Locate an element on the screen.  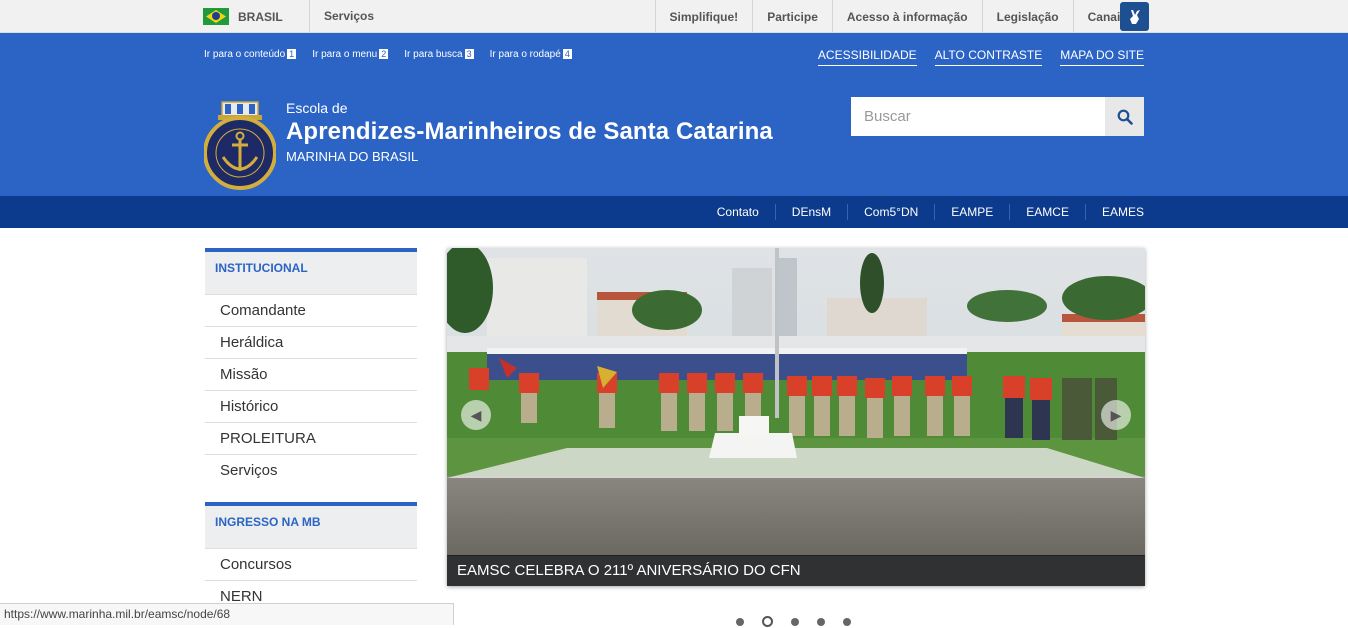
site-pre-title: Escola de is located at coordinates (317, 108).